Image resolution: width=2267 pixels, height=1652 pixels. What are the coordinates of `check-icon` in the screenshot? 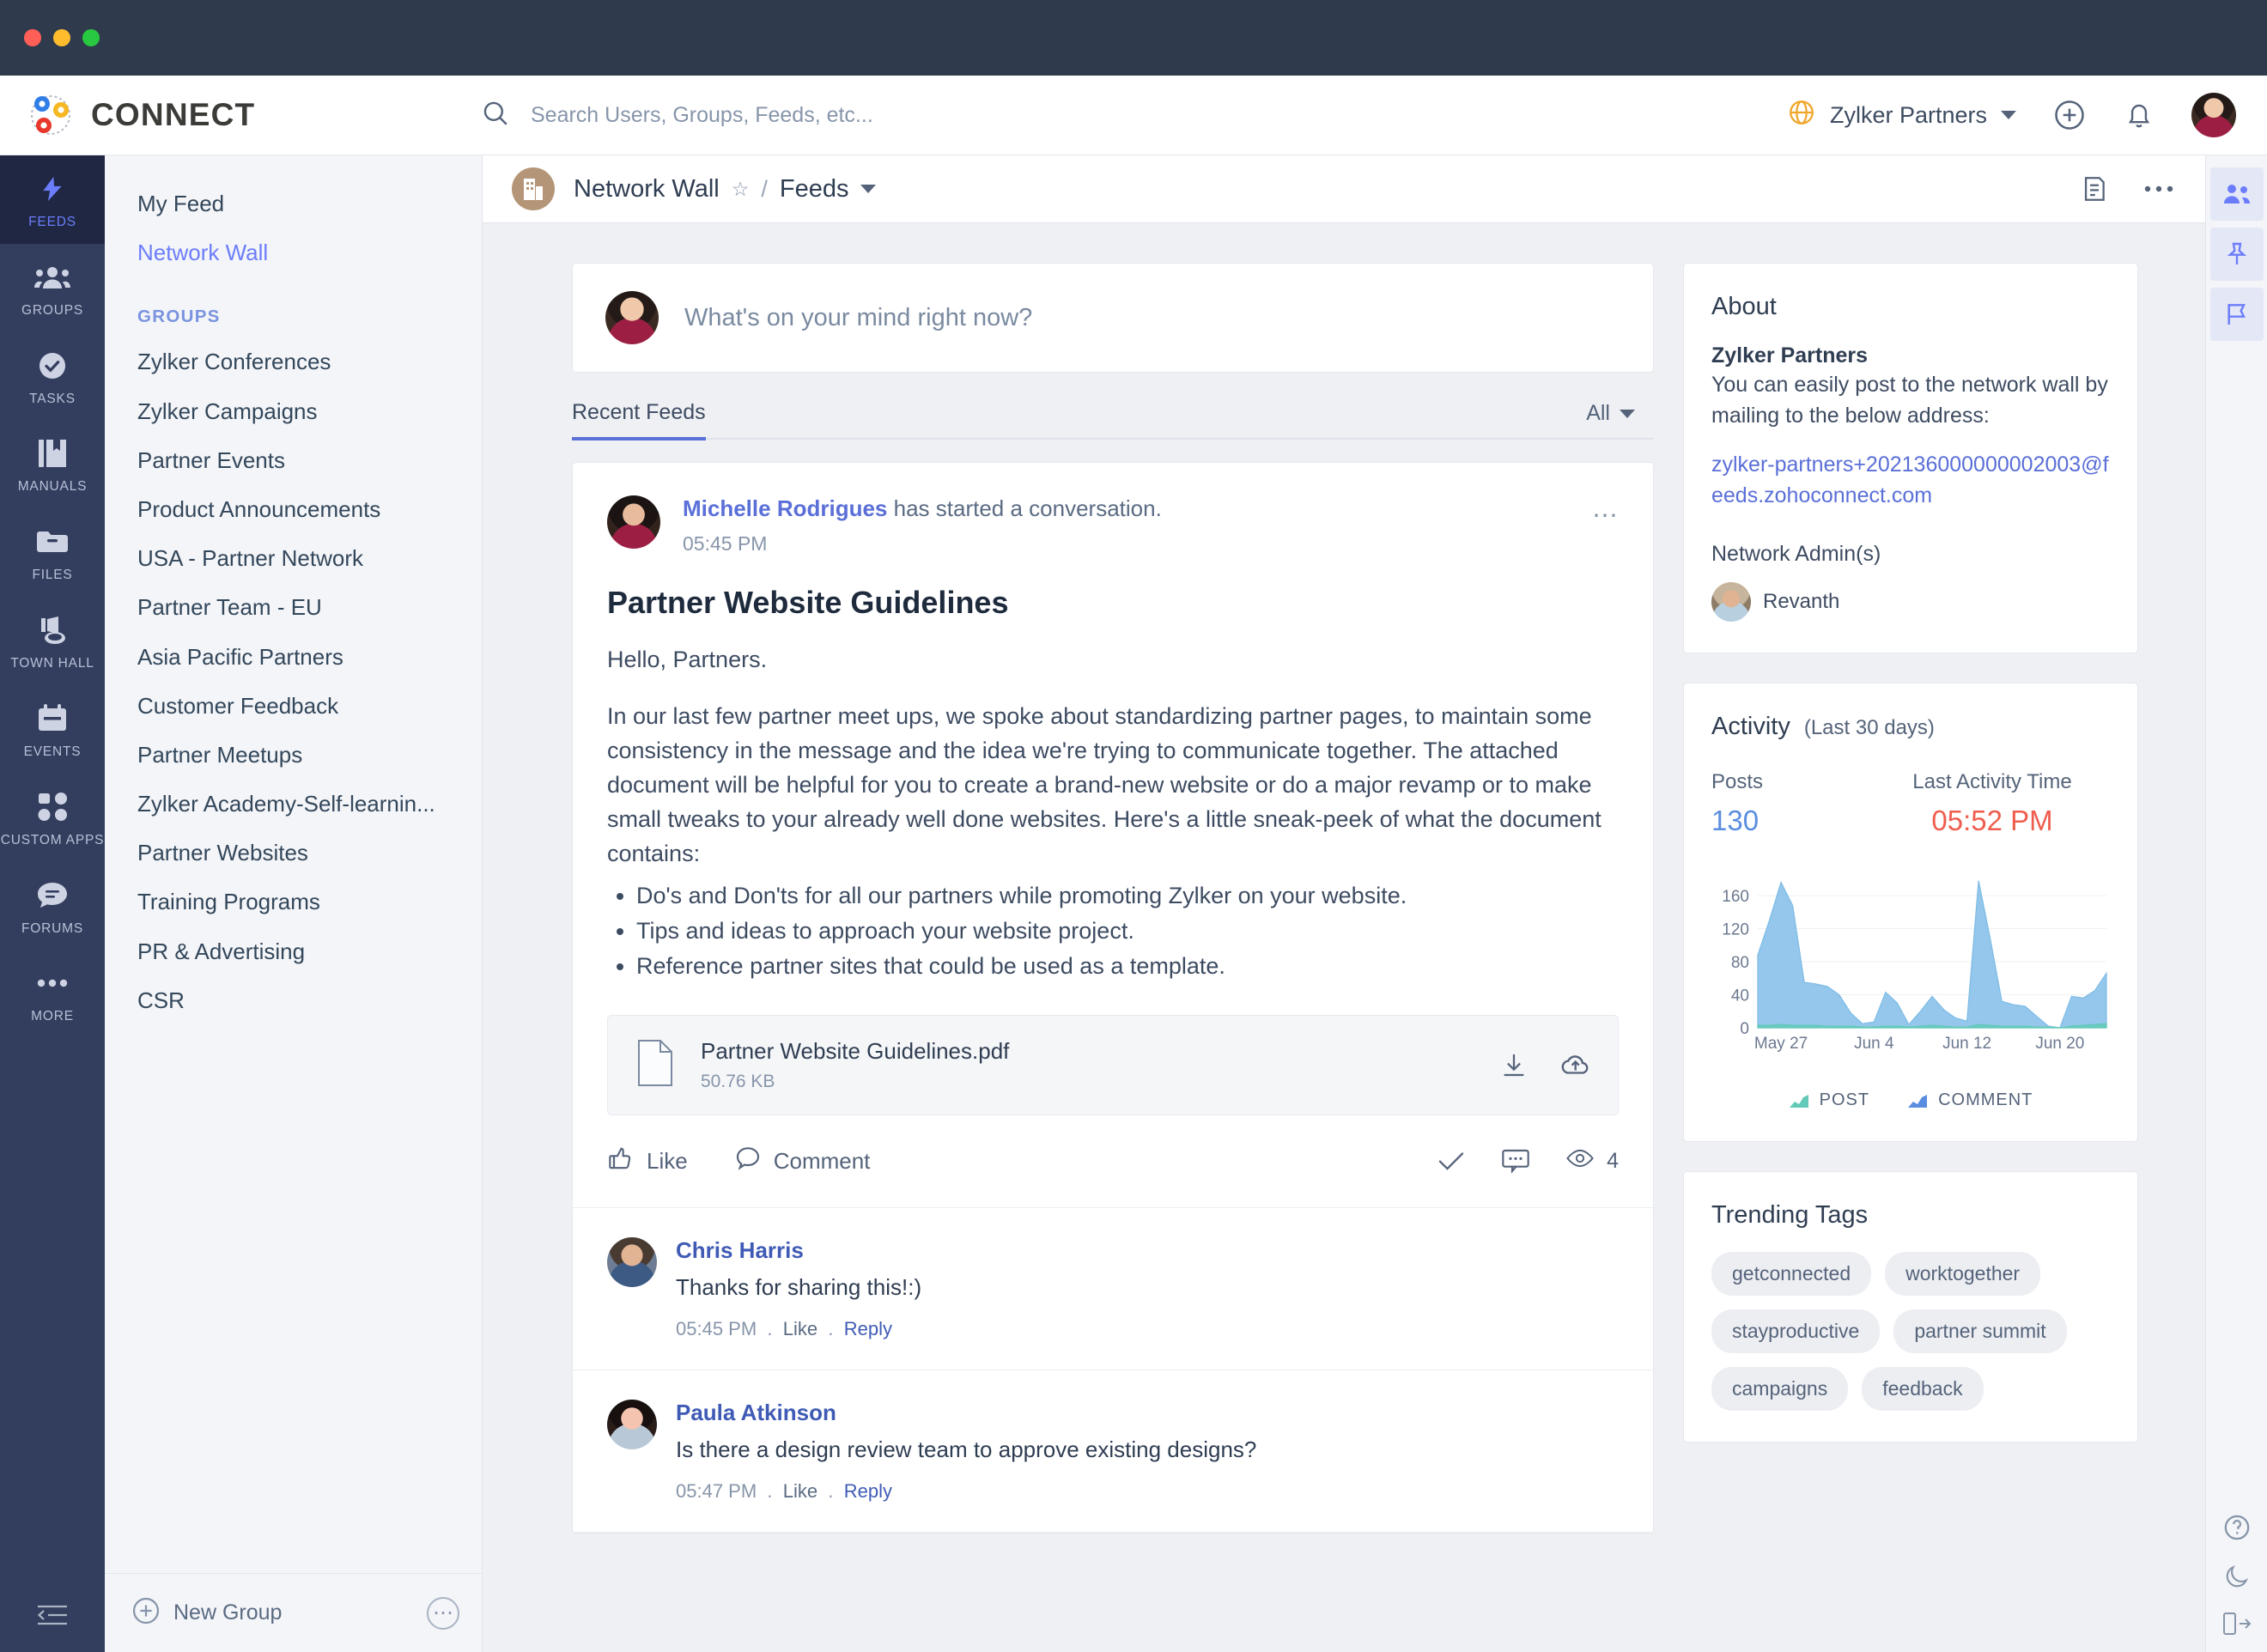 It's located at (1451, 1161).